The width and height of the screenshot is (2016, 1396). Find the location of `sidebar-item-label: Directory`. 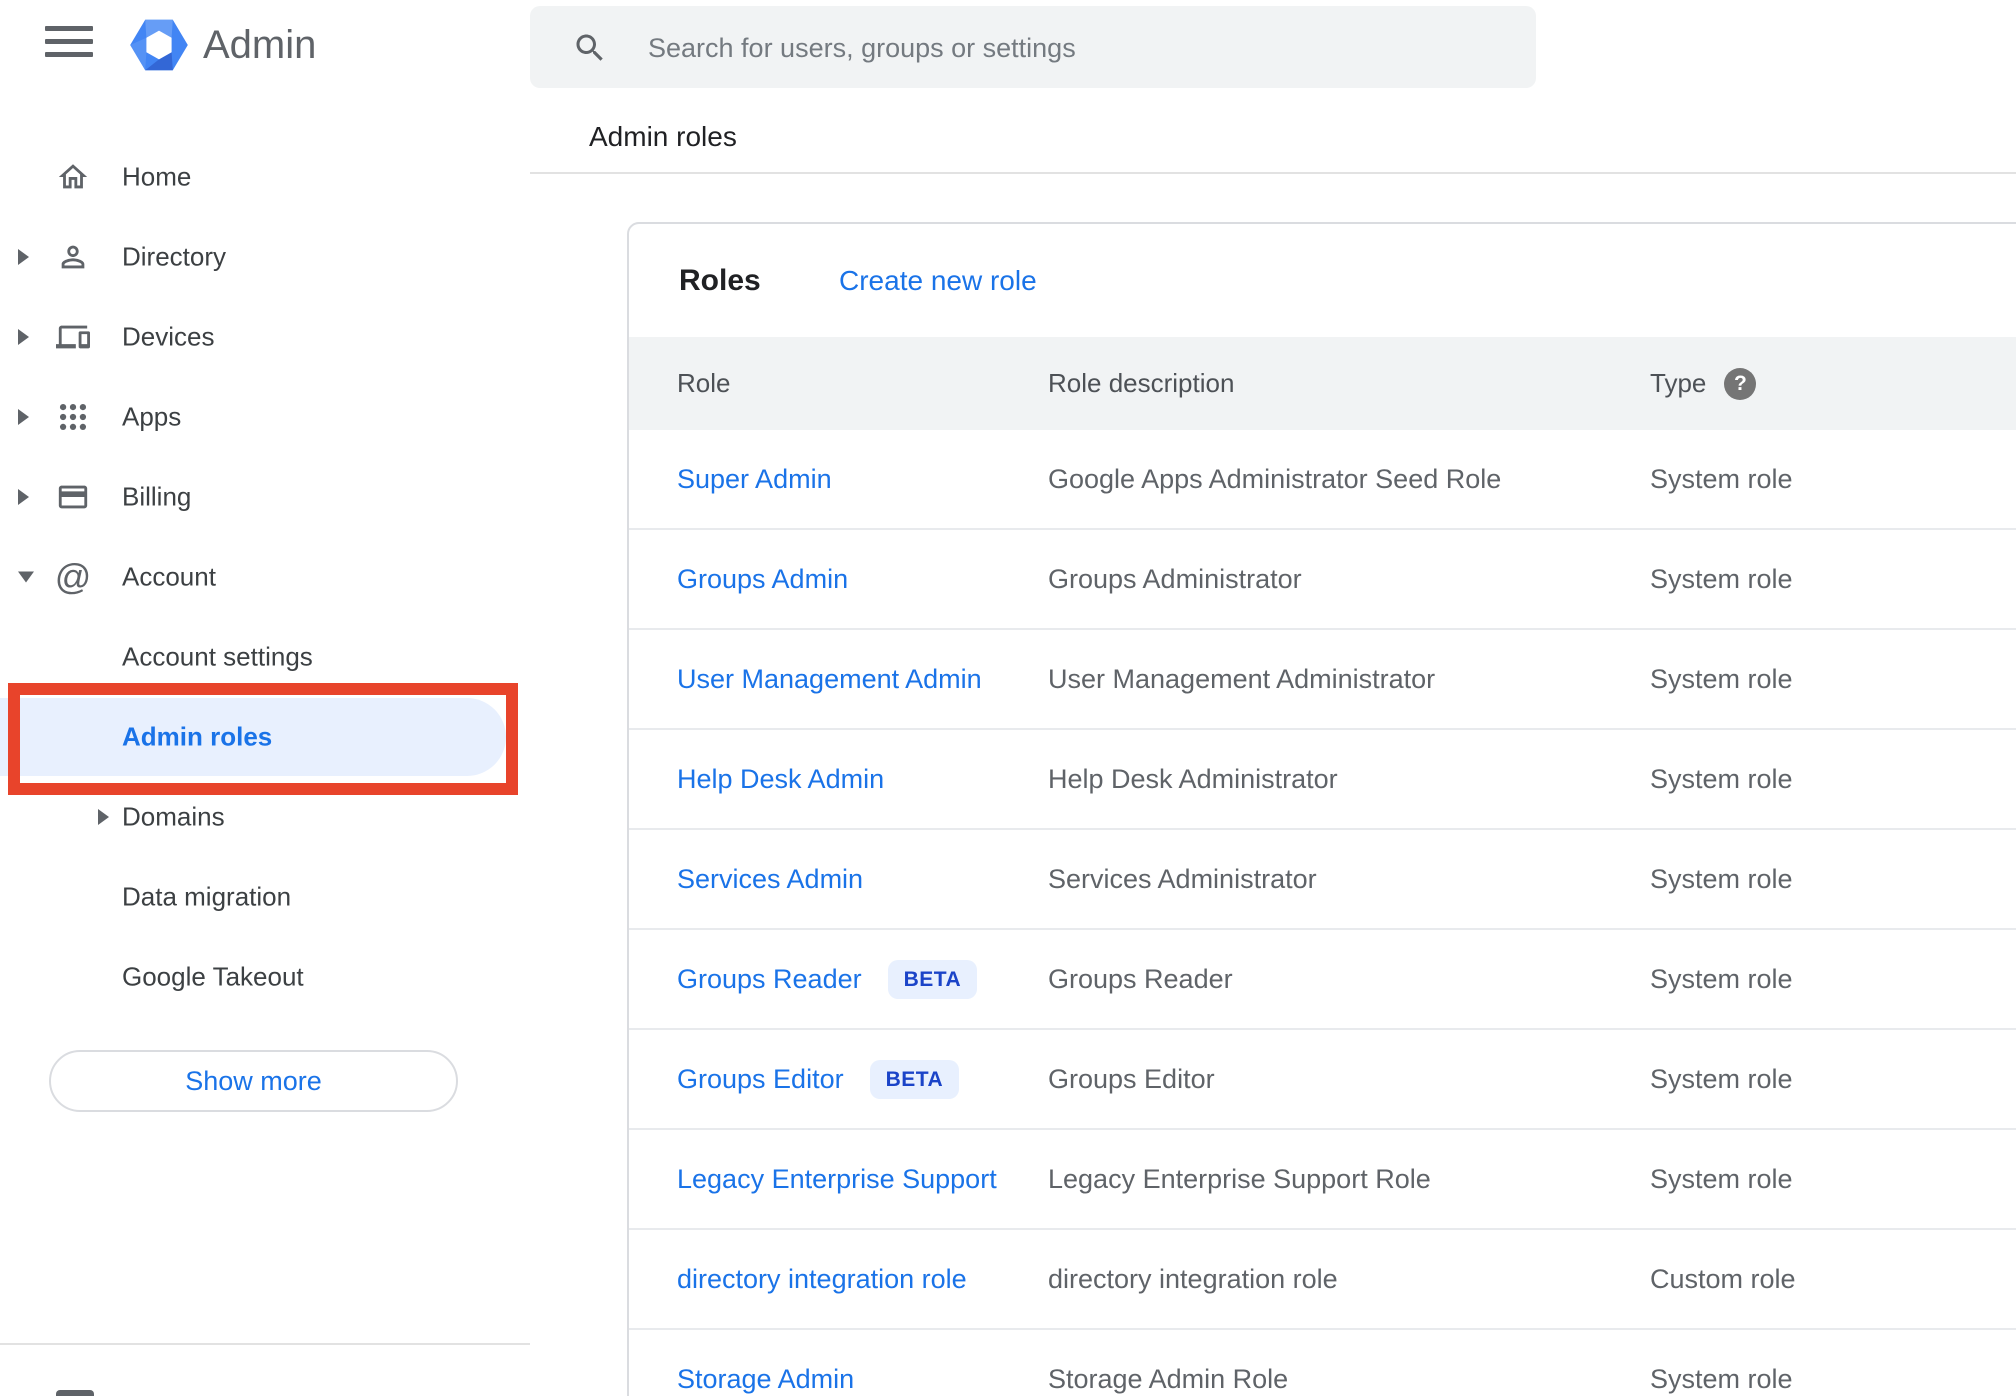

sidebar-item-label: Directory is located at coordinates (174, 256).